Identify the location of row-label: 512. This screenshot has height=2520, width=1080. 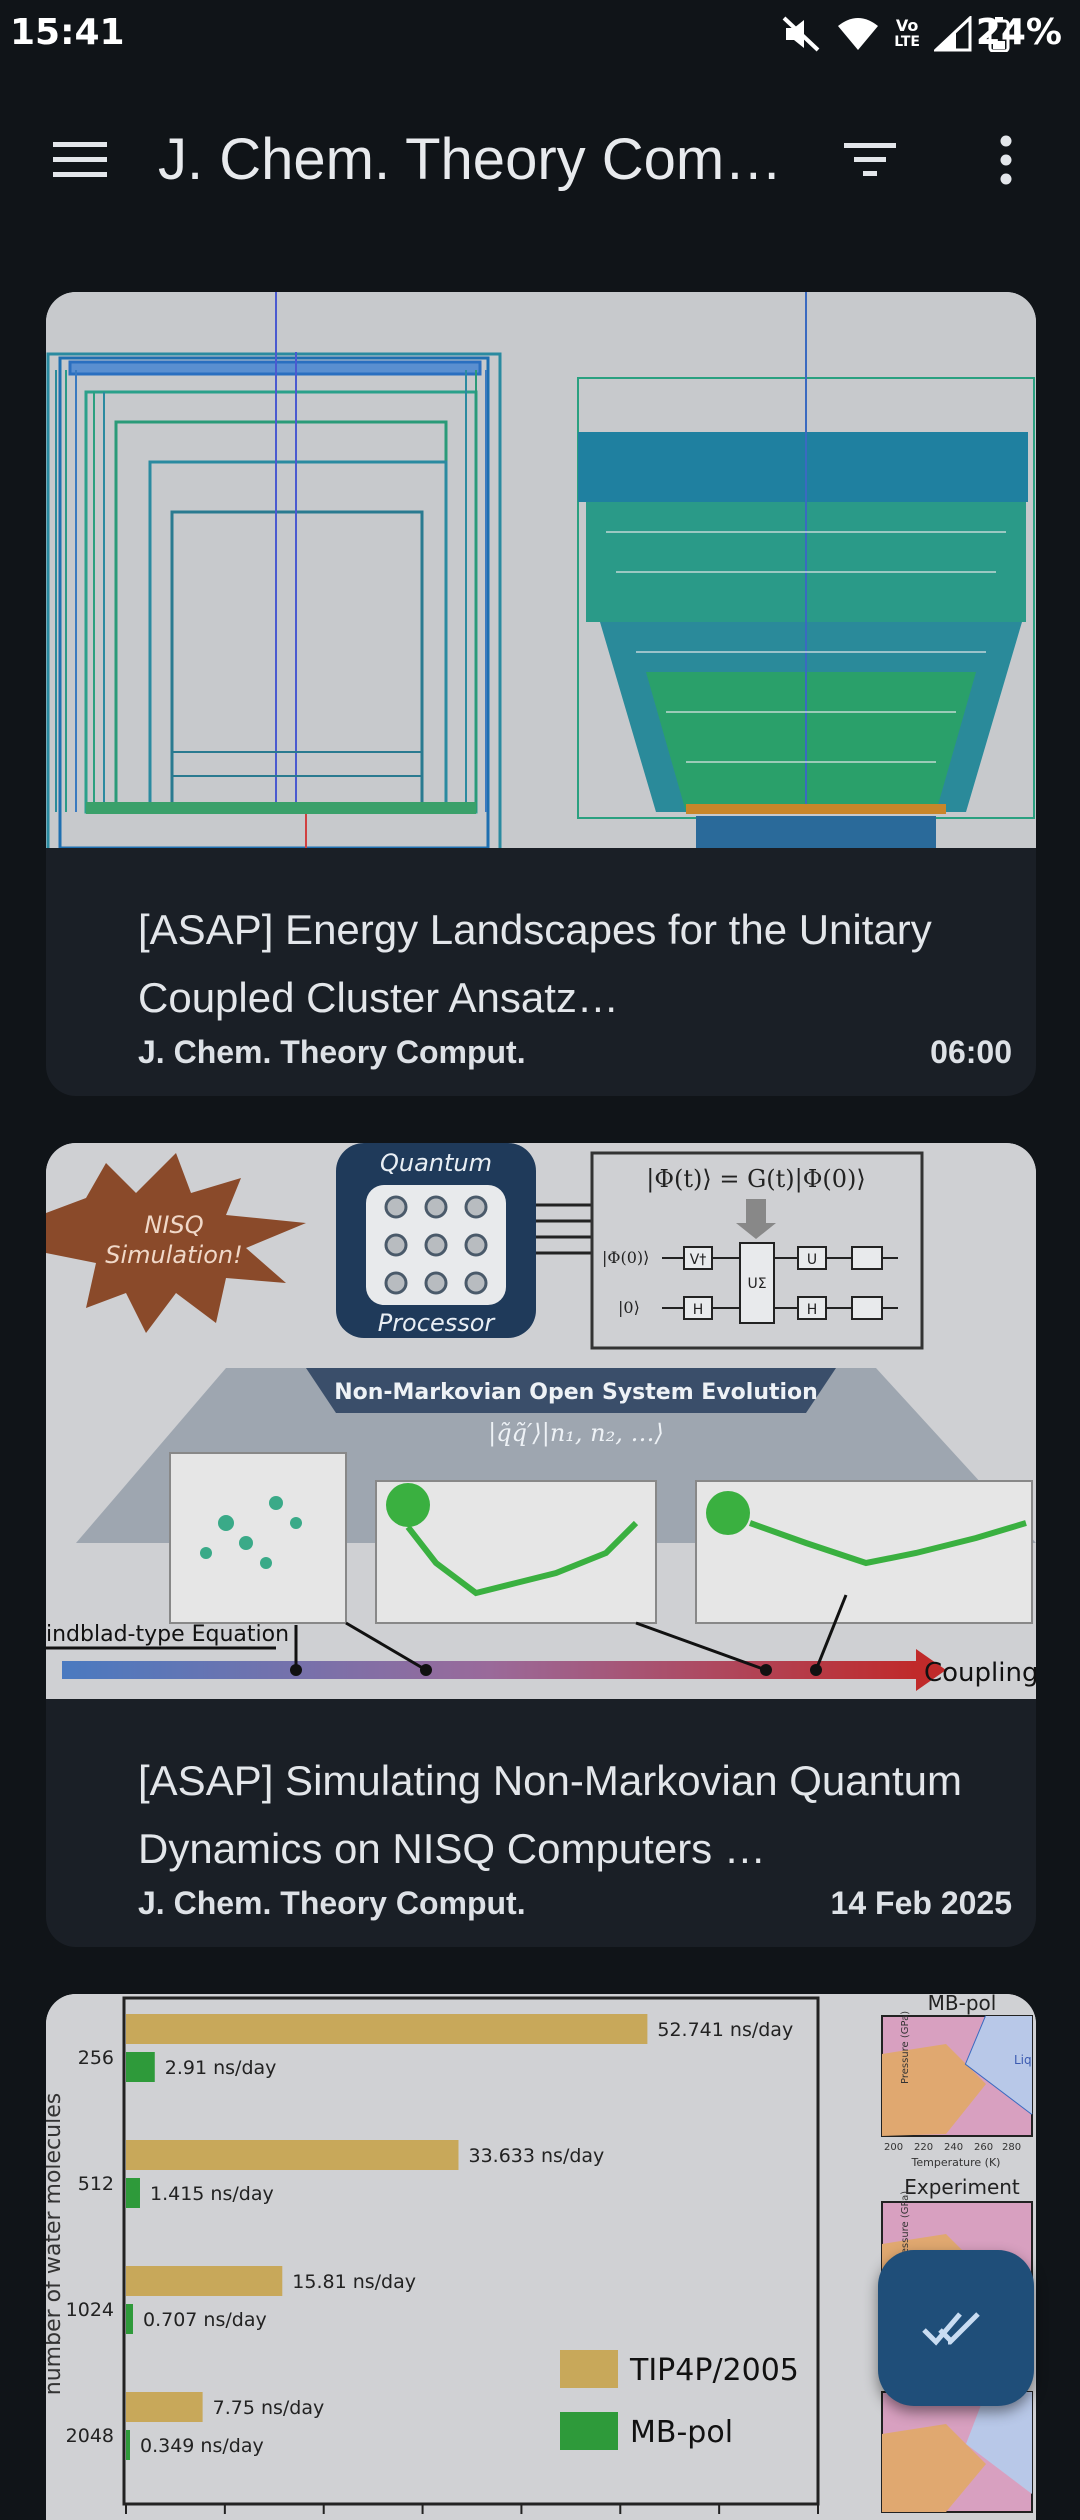
(96, 2184).